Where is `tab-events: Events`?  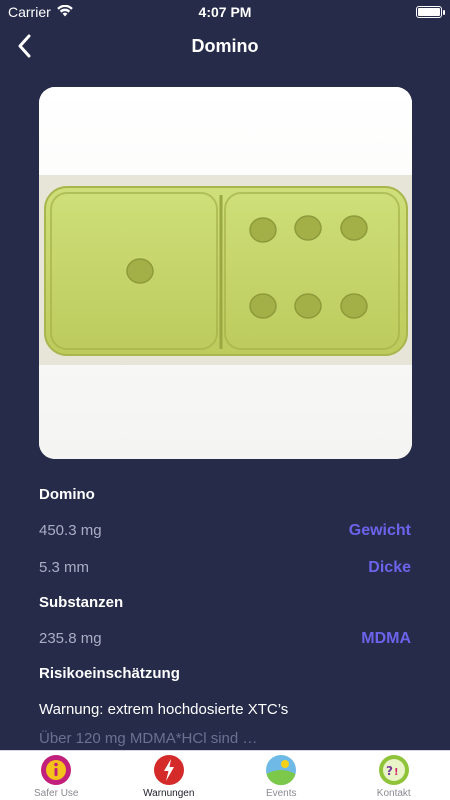 tab-events: Events is located at coordinates (281, 775).